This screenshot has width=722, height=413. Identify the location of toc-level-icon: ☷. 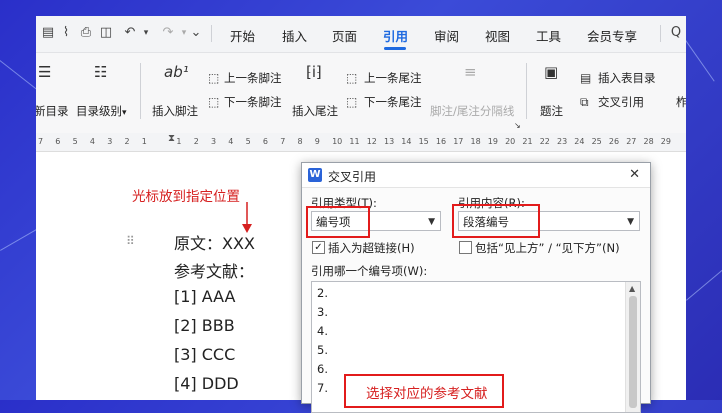
(100, 72).